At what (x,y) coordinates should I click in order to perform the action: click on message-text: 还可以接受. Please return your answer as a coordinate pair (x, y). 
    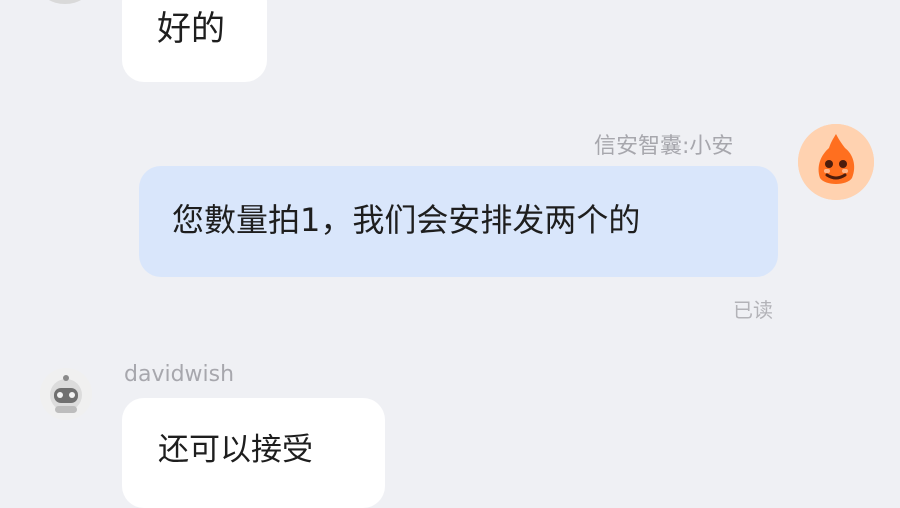
    Looking at the image, I should click on (235, 450).